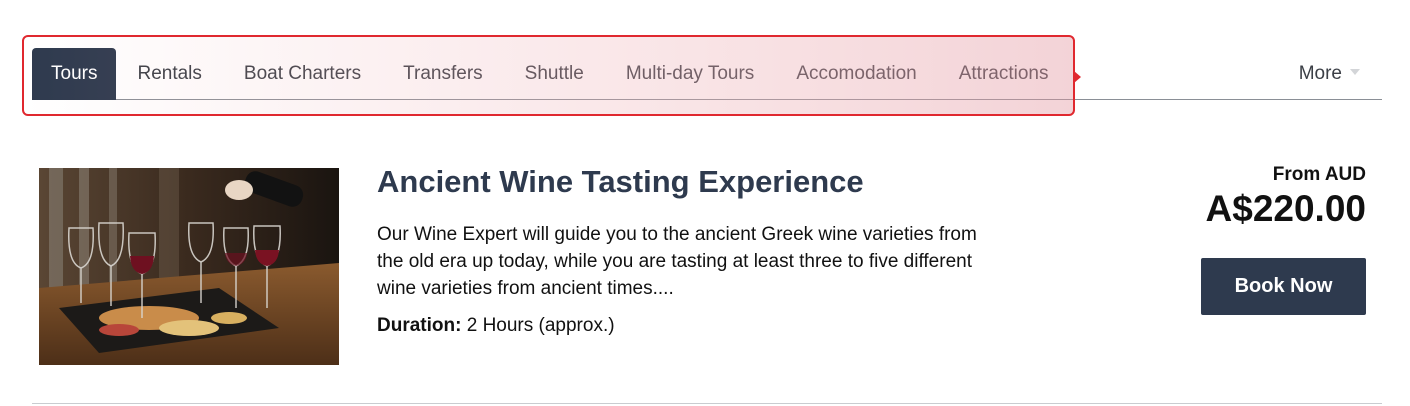 The image size is (1410, 406). I want to click on tour-title: Ancient Wine Tasting Experience, so click(620, 182).